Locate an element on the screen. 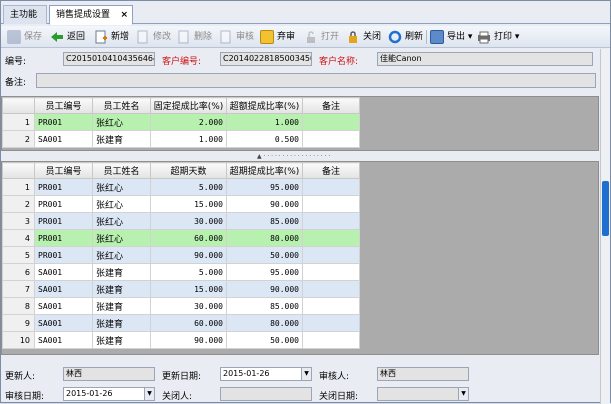  table-row: 10 SA001 张建育 90.000 50.000 is located at coordinates (181, 340).